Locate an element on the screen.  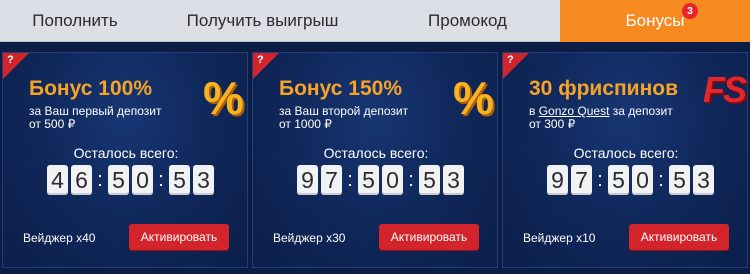
tab-bonuses: Бонусы 3 is located at coordinates (655, 21).